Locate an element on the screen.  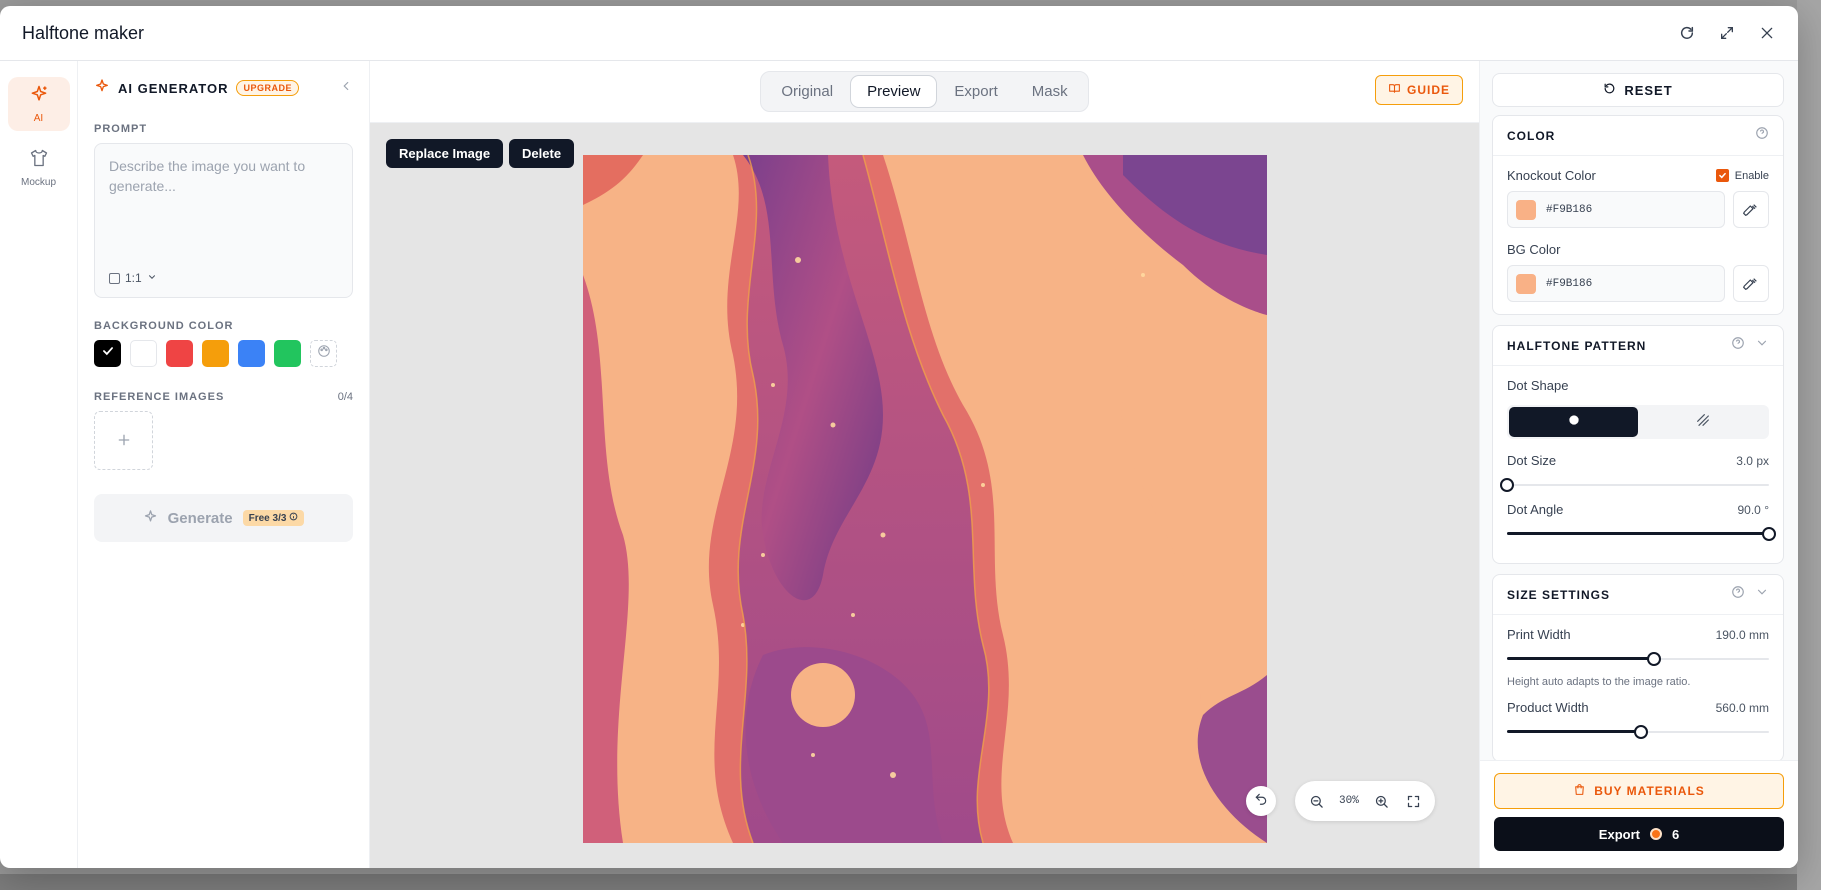
halftone-card-header: HALFTONE PATTERN is located at coordinates (1638, 346).